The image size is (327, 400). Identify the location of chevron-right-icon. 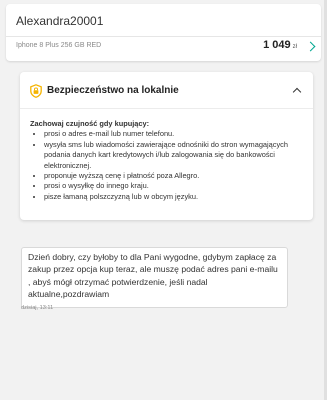
(310, 46).